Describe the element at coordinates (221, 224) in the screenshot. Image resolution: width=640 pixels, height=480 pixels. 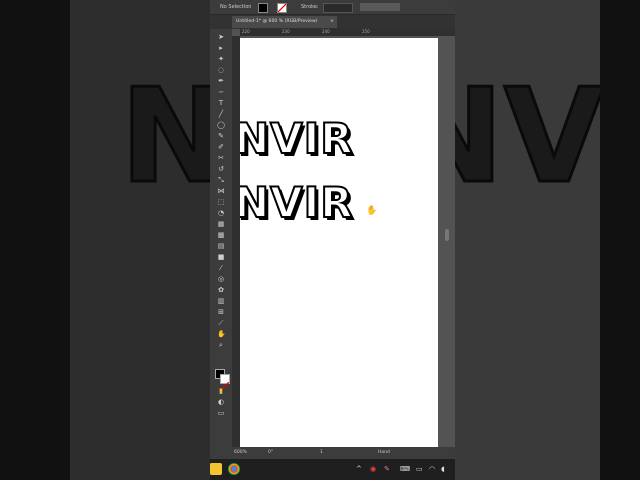
I see `perspective-tool-icon: ▦` at that location.